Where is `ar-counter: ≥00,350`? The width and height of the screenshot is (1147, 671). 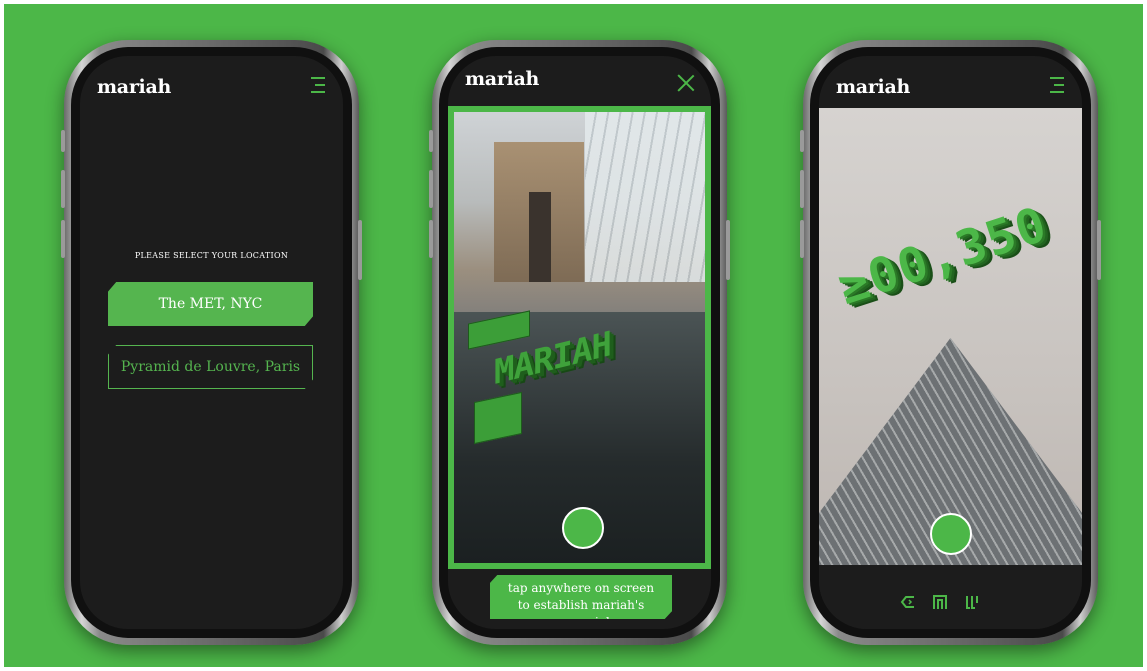
ar-counter: ≥00,350 is located at coordinates (943, 256).